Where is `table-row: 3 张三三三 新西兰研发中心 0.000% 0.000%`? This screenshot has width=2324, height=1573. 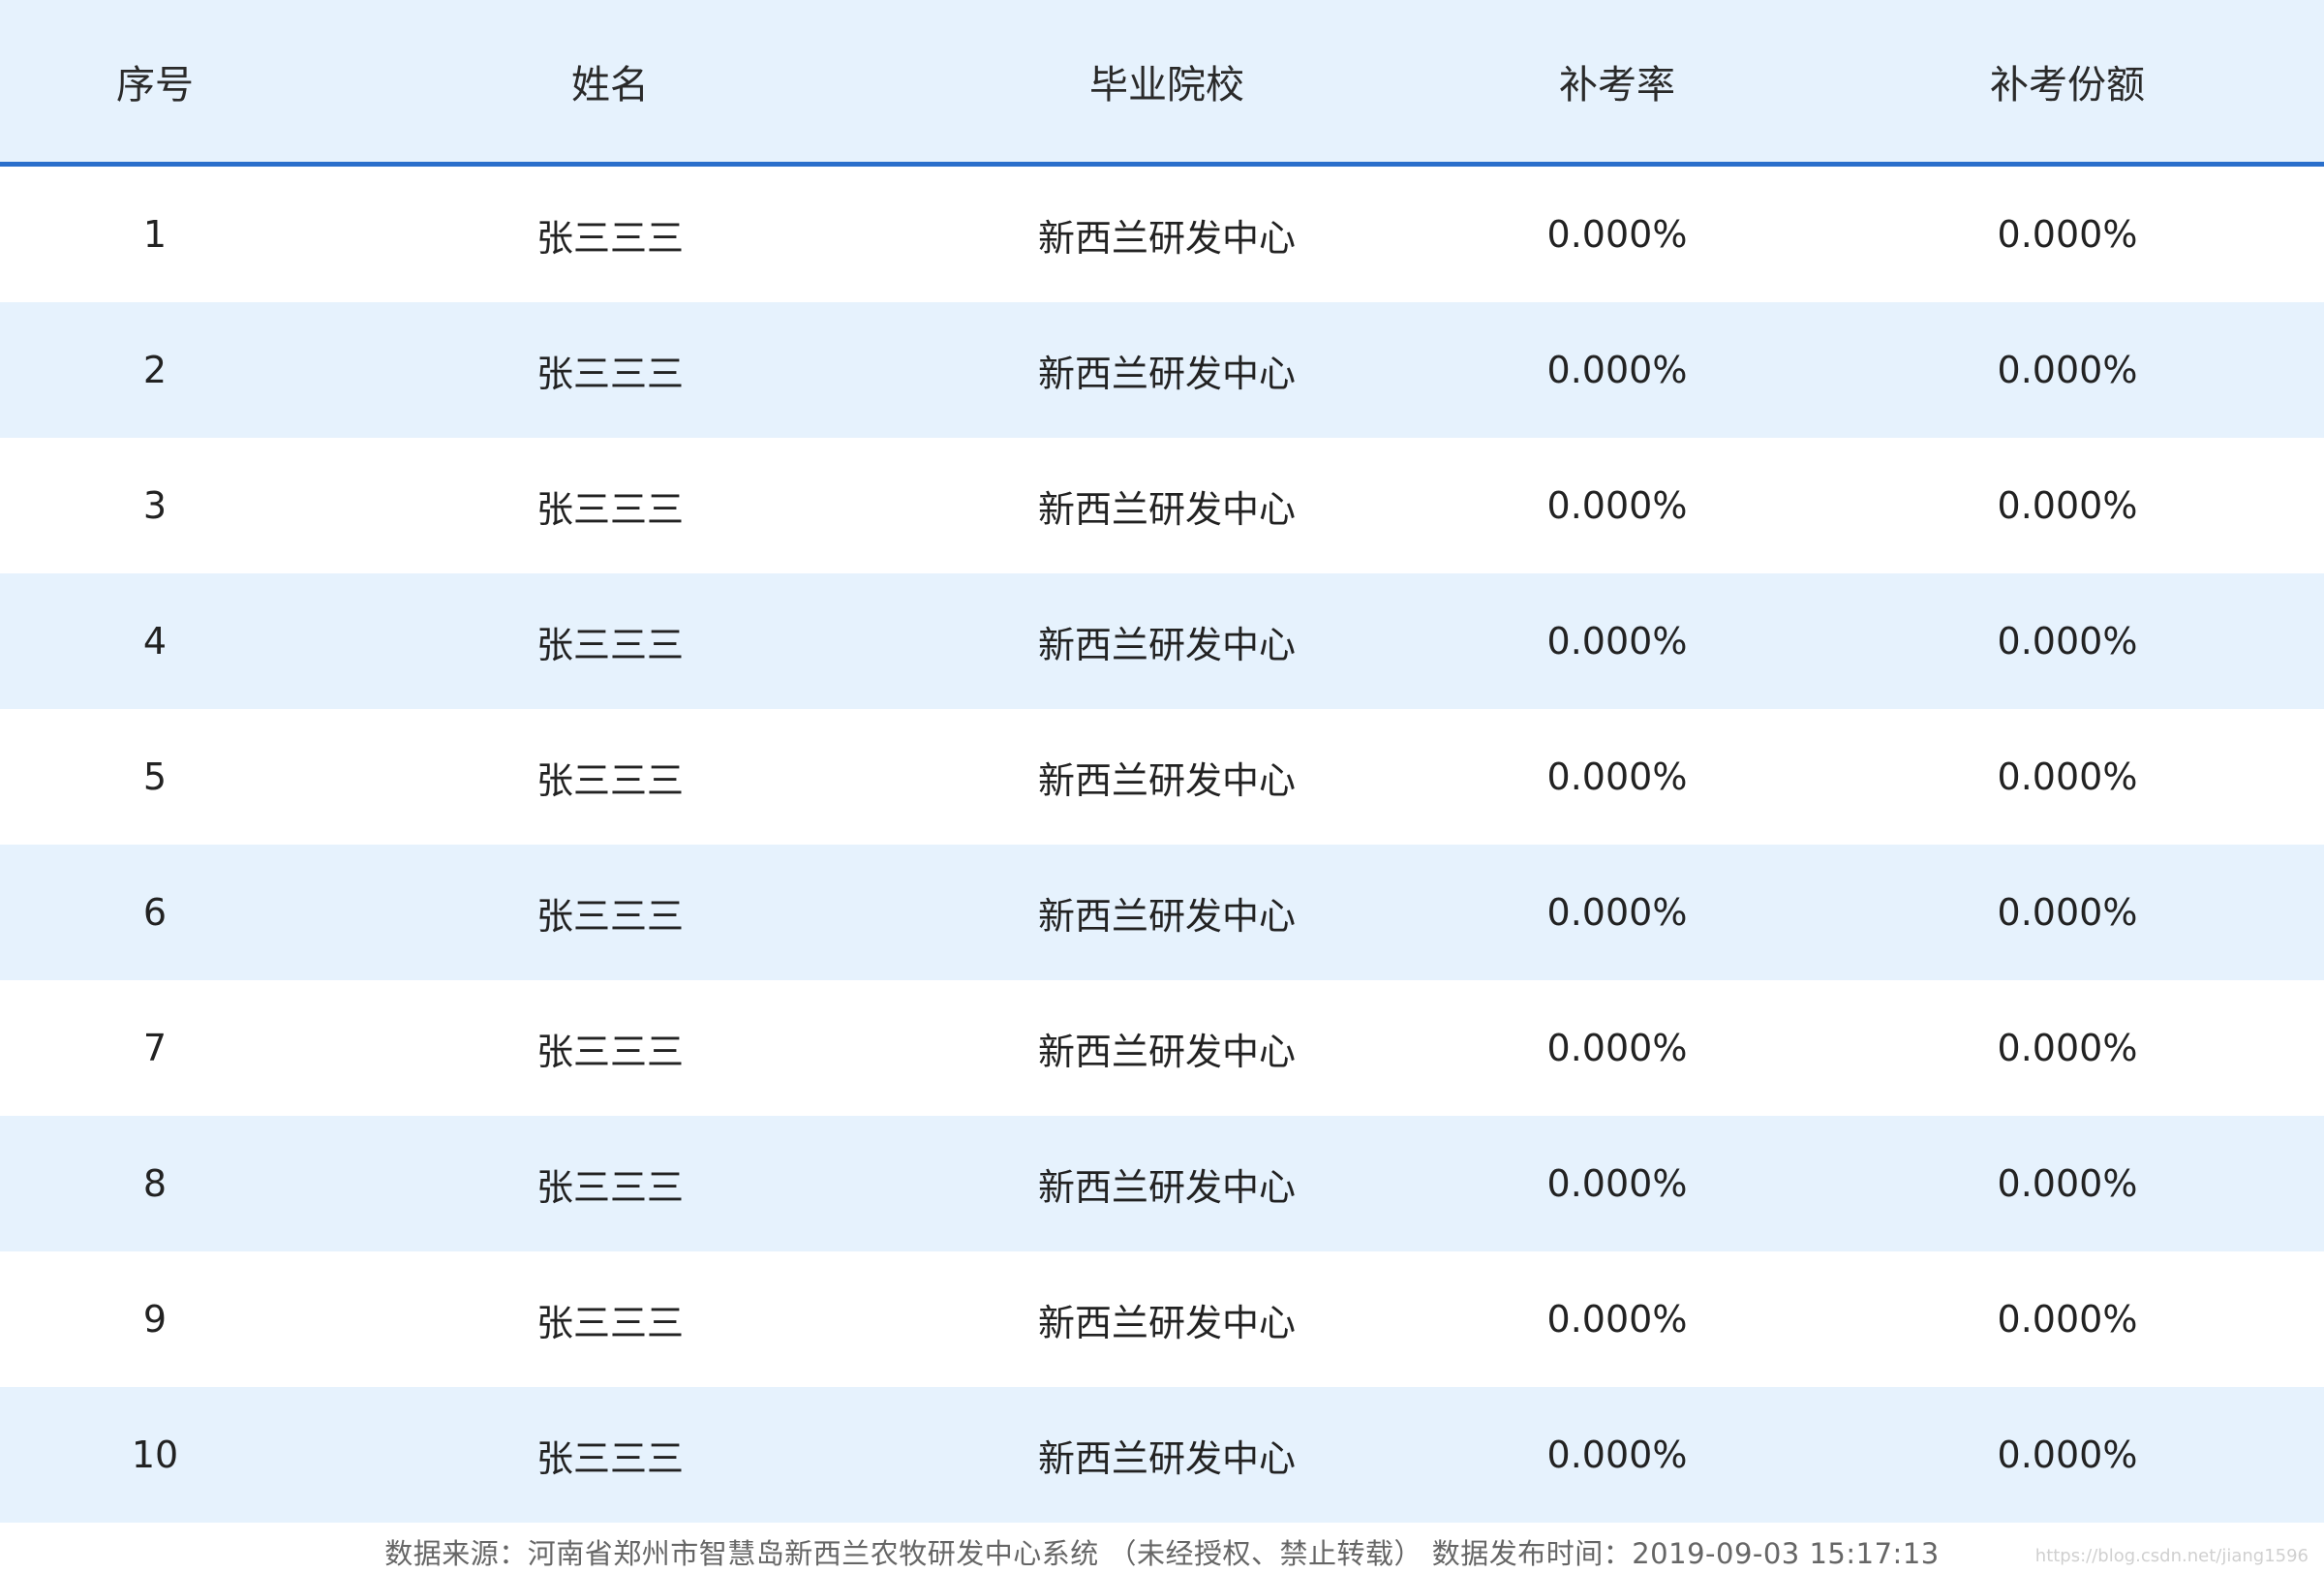 table-row: 3 张三三三 新西兰研发中心 0.000% 0.000% is located at coordinates (1162, 505).